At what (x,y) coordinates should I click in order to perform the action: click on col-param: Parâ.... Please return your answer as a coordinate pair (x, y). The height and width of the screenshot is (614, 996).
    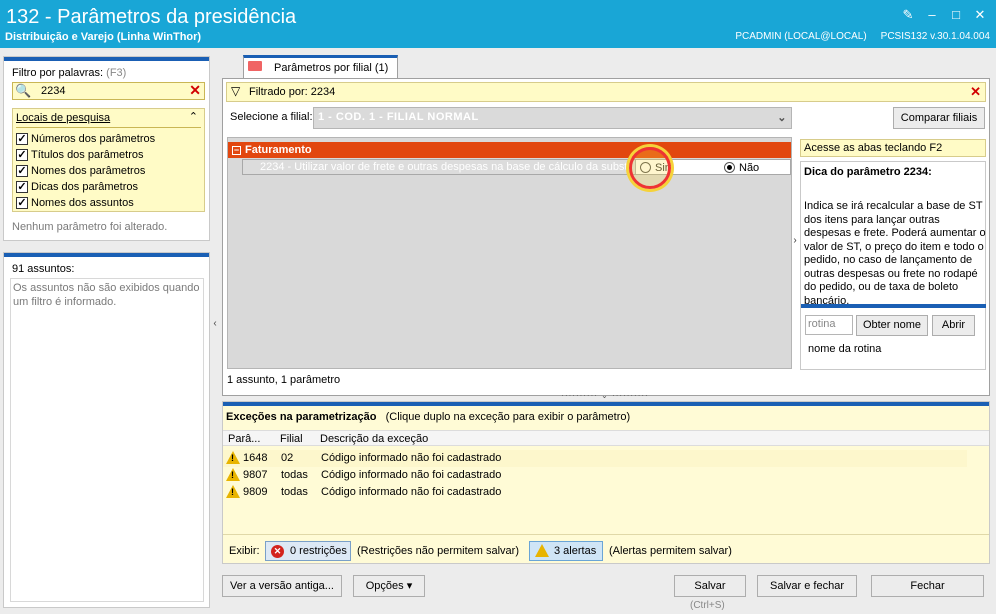
    Looking at the image, I should click on (244, 439).